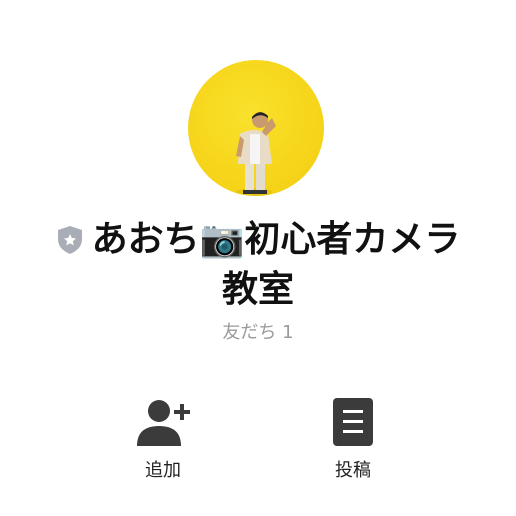  Describe the element at coordinates (257, 289) in the screenshot. I see `profile-name-line2: 教室` at that location.